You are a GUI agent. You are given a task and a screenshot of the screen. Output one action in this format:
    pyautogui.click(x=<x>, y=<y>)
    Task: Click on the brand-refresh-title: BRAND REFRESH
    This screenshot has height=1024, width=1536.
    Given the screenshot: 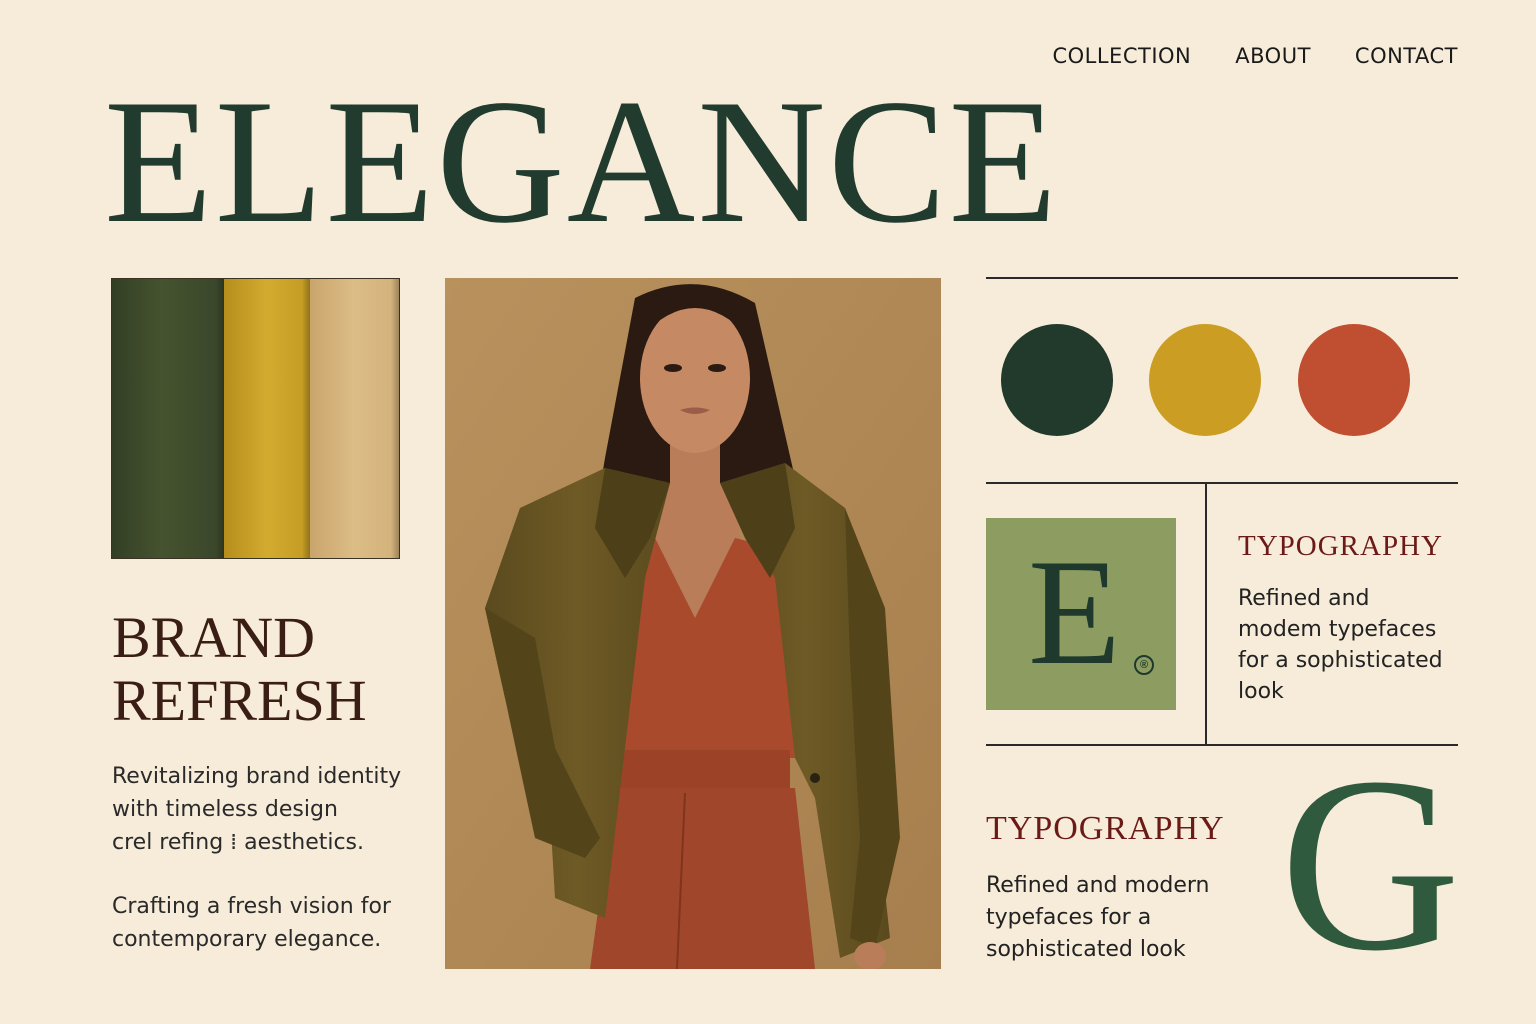 What is the action you would take?
    pyautogui.click(x=239, y=669)
    